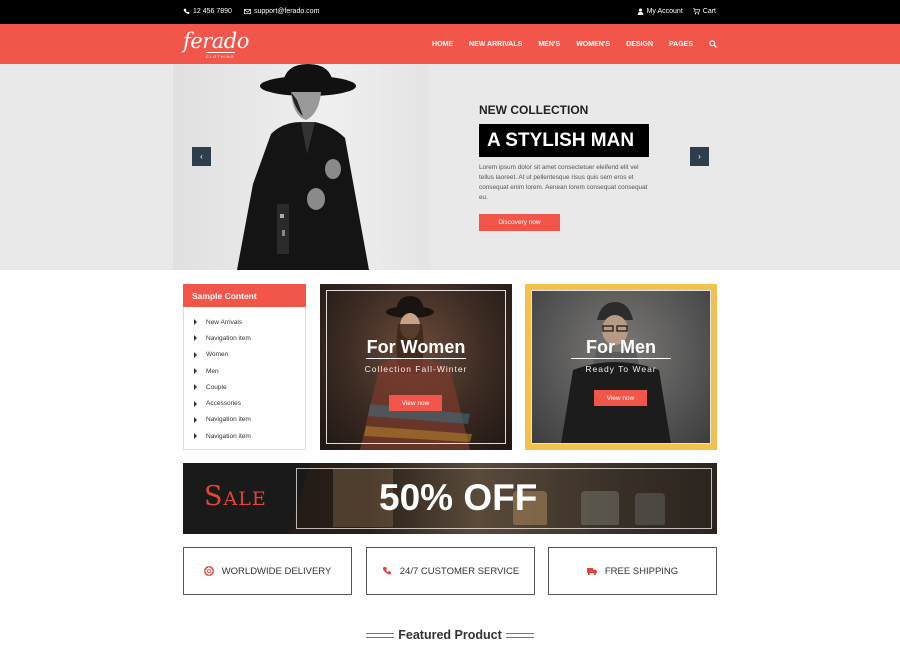 The width and height of the screenshot is (900, 649). I want to click on slider-prev-button: ‹, so click(201, 156).